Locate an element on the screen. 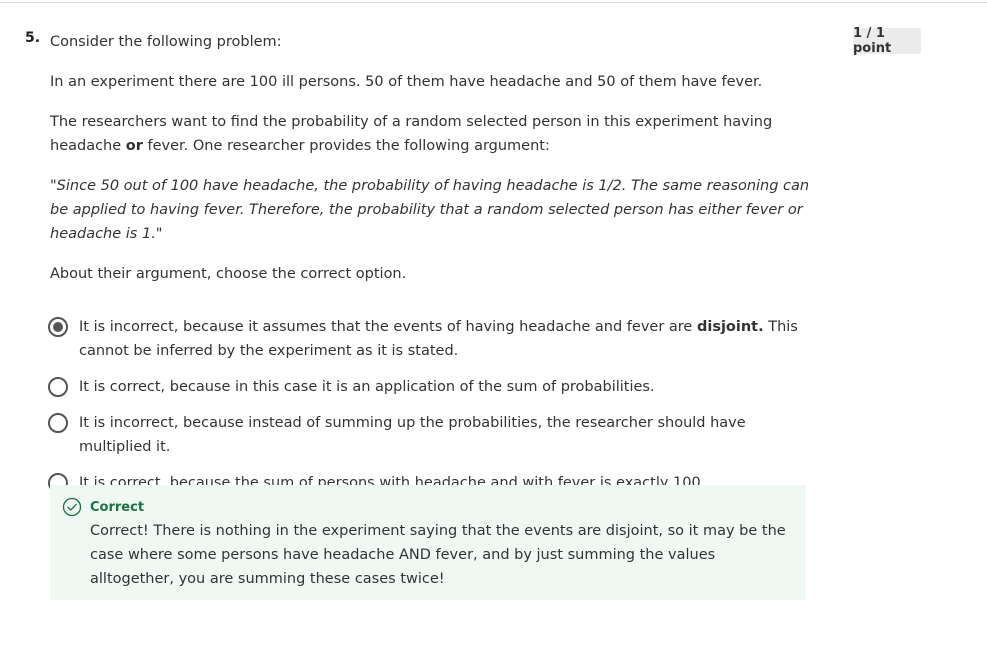 The image size is (987, 646). points-badge: 1 / 1 point is located at coordinates (887, 41).